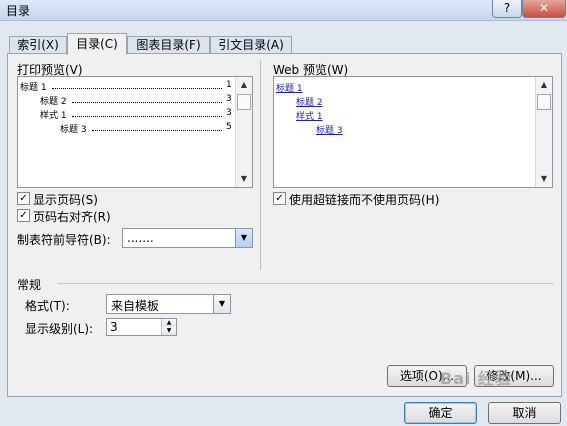  What do you see at coordinates (306, 283) in the screenshot?
I see `general-divider` at bounding box center [306, 283].